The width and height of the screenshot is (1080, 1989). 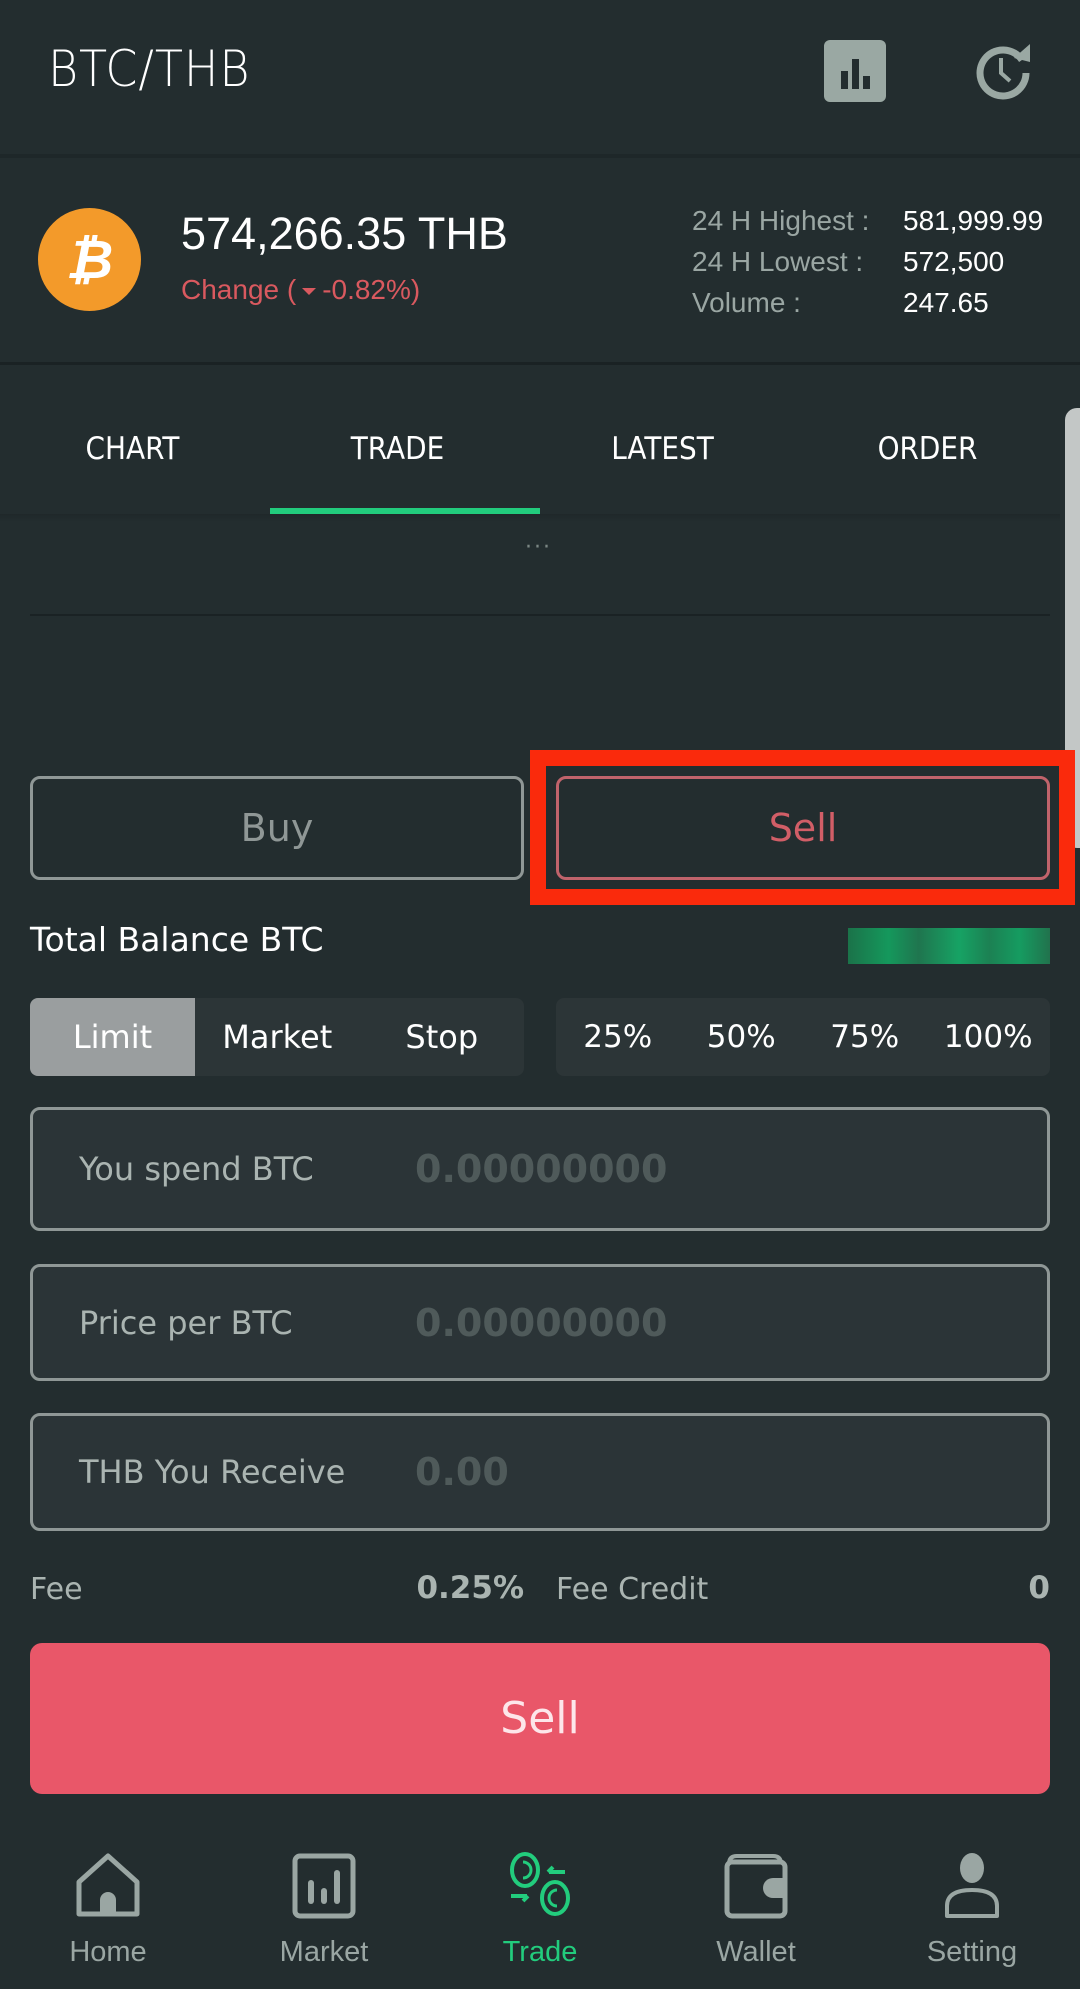 What do you see at coordinates (239, 289) in the screenshot?
I see `change-prefix: Change (` at bounding box center [239, 289].